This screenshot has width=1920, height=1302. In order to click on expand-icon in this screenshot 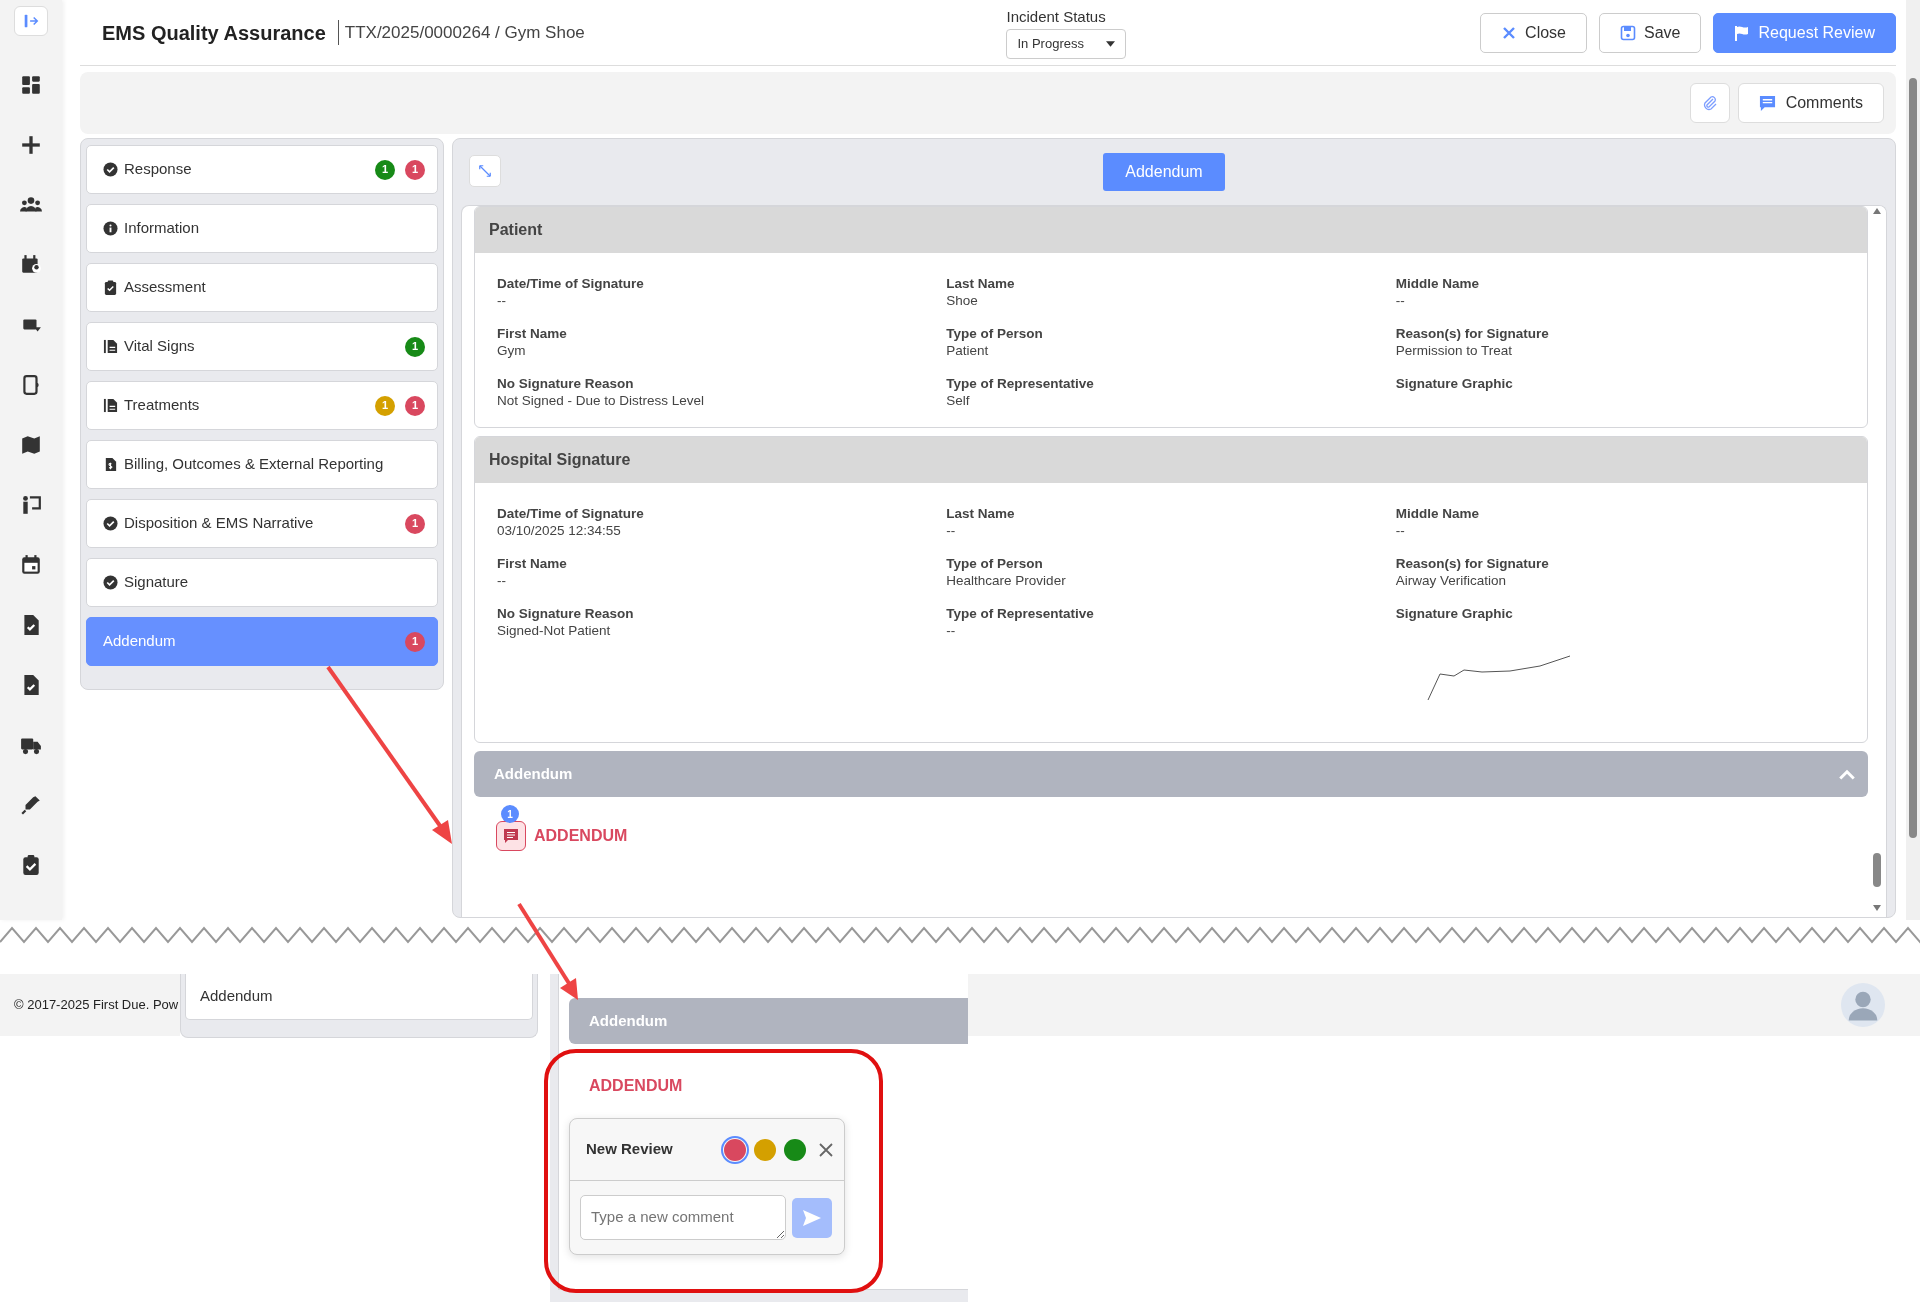, I will do `click(485, 171)`.